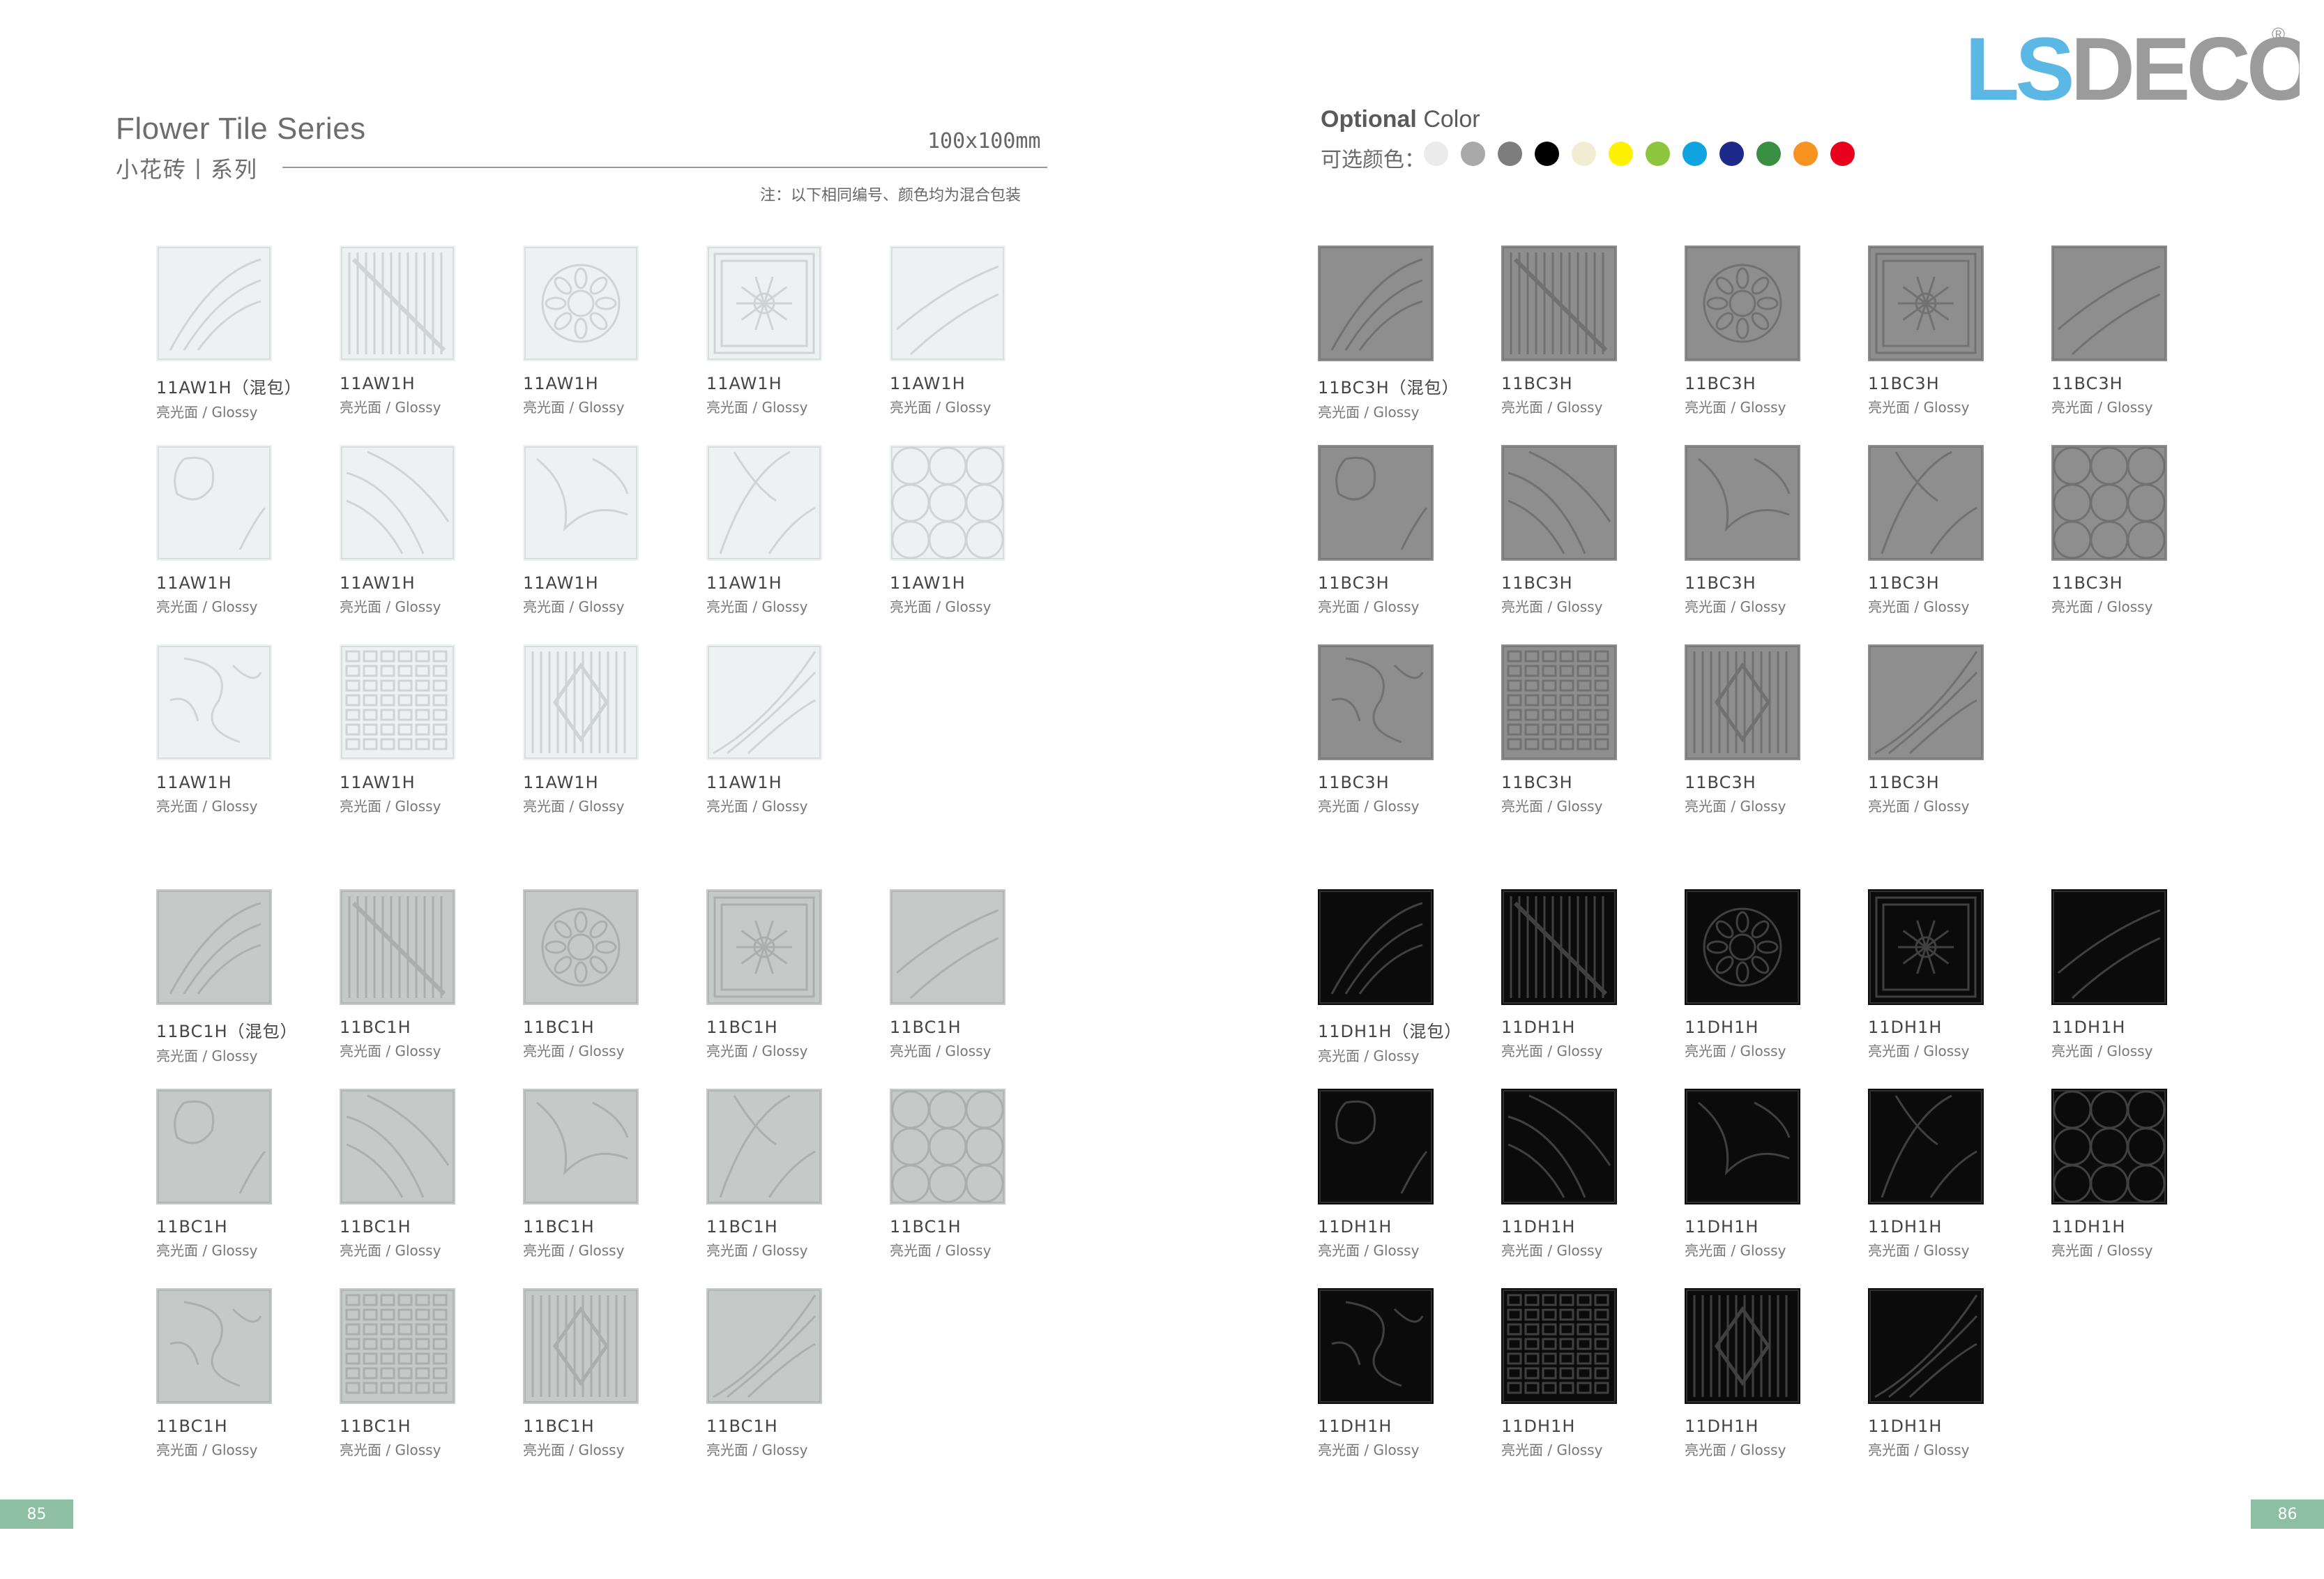  I want to click on tile-card: 11AW1H（混包） 亮光面 / Glossy, so click(240, 333).